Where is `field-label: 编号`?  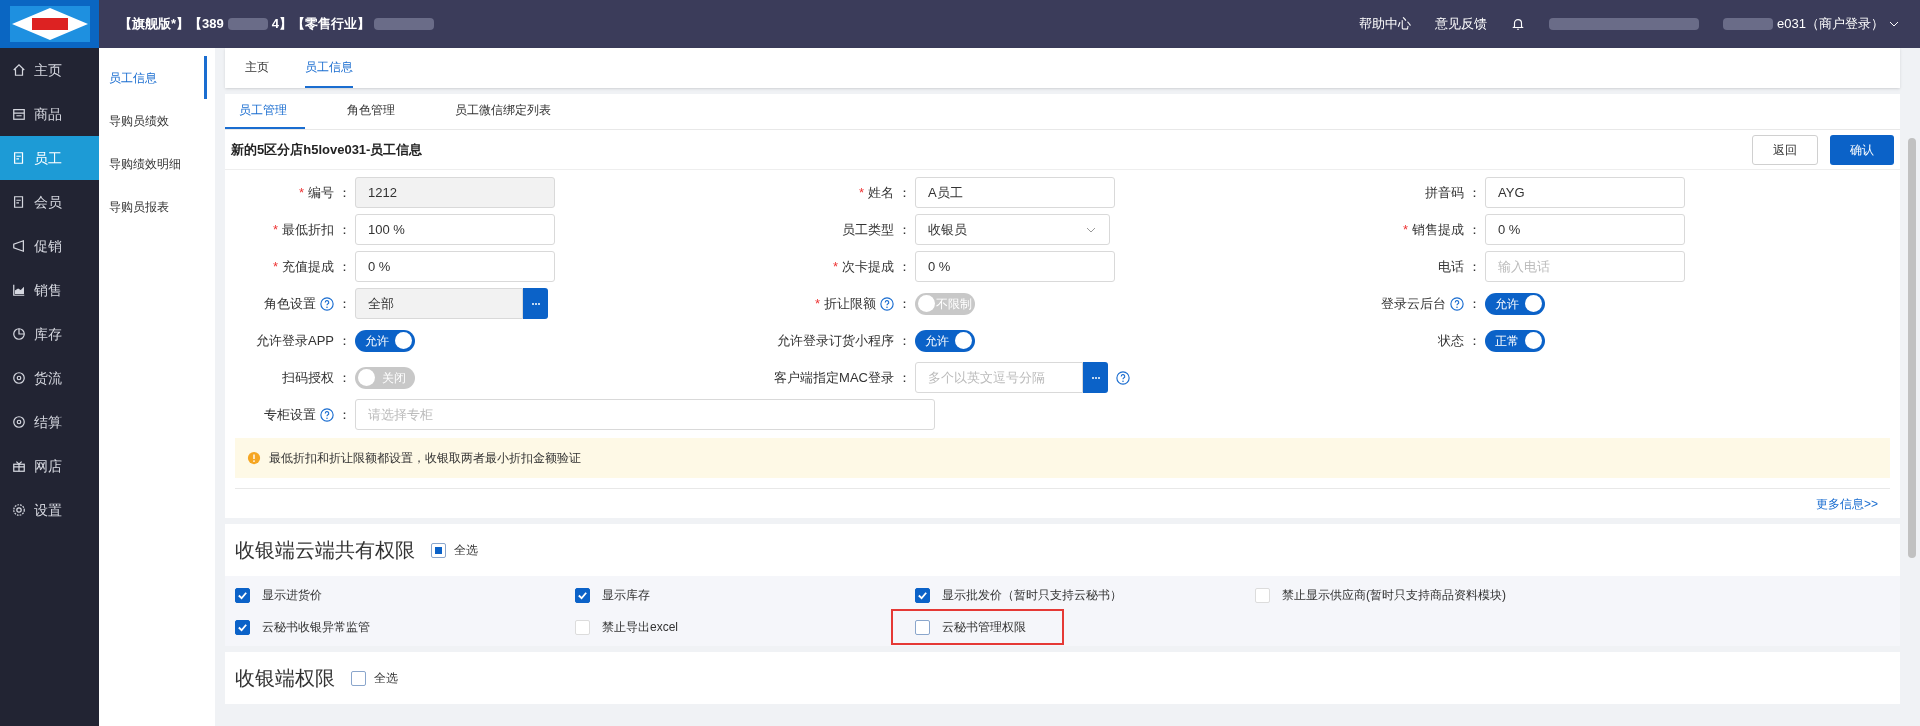
field-label: 编号 is located at coordinates (321, 192).